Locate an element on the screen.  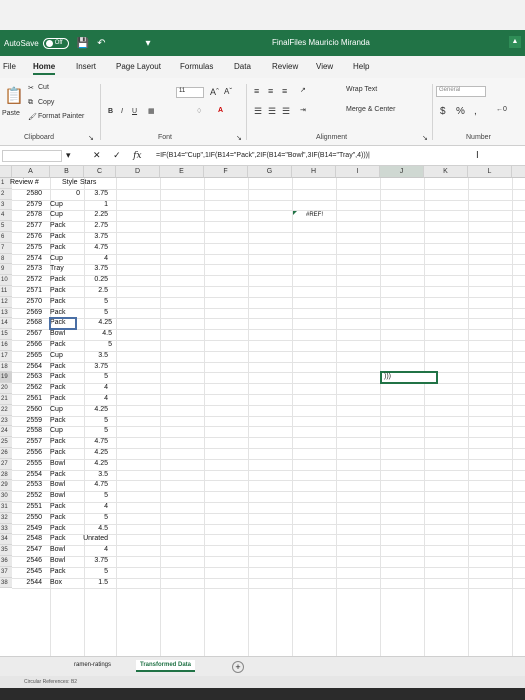
cell-review-number: 2574 is located at coordinates (28, 259).